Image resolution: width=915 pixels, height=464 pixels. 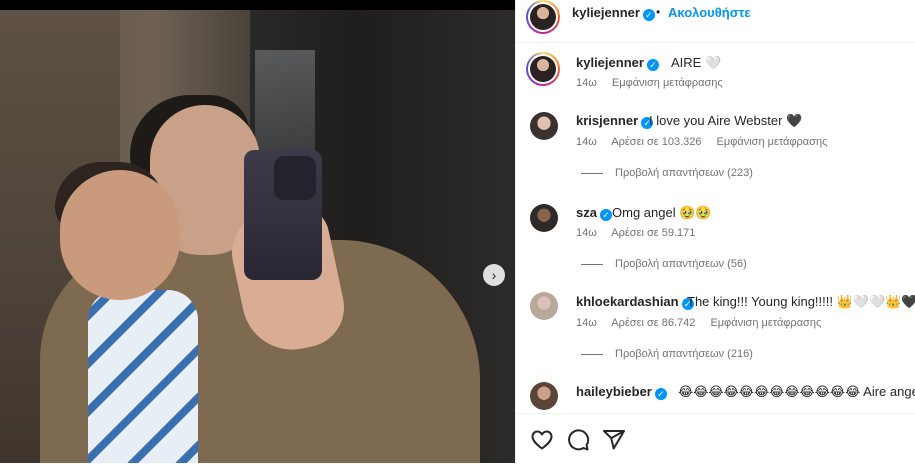 I want to click on post-header: kyliejenner ✓ • Ακολουθήστε, so click(x=715, y=21).